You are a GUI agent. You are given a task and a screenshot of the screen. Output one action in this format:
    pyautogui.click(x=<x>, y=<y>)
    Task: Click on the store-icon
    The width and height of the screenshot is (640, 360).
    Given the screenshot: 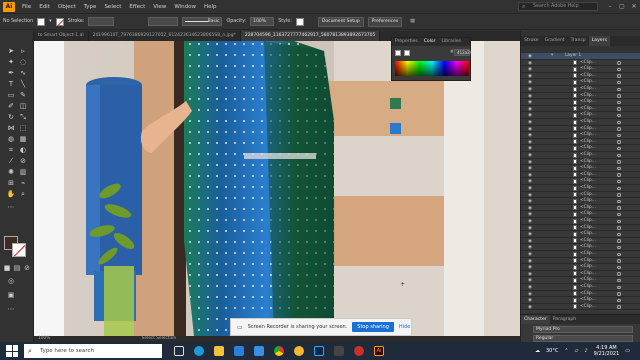 What is the action you would take?
    pyautogui.click(x=239, y=351)
    